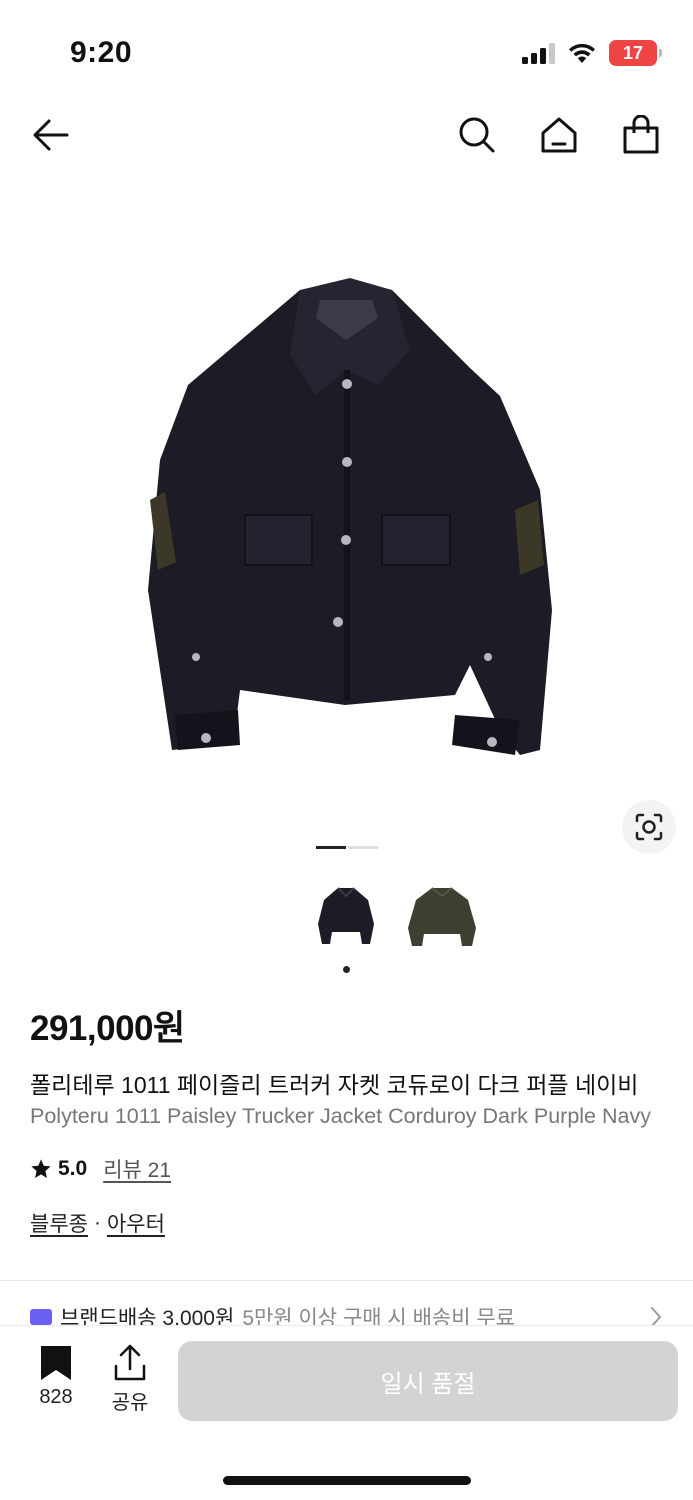  What do you see at coordinates (347, 1480) in the screenshot?
I see `home-indicator` at bounding box center [347, 1480].